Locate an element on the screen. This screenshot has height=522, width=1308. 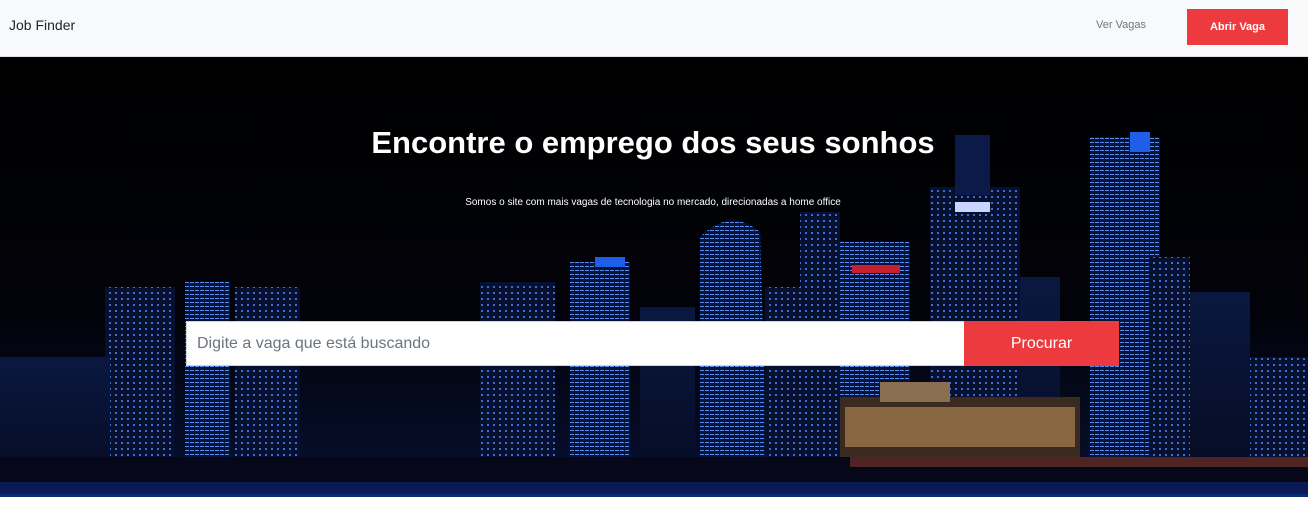
hero-title: Encontre o emprego dos seus sonhos is located at coordinates (653, 142).